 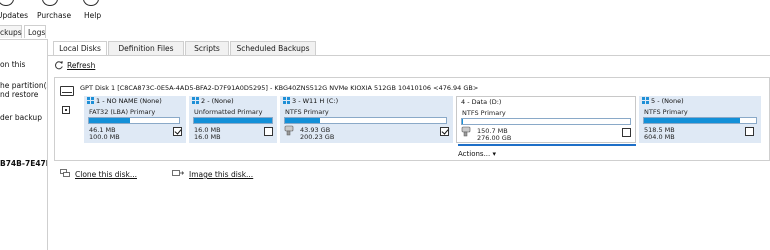 I want to click on left-panel-text: der backup, so click(x=21, y=117).